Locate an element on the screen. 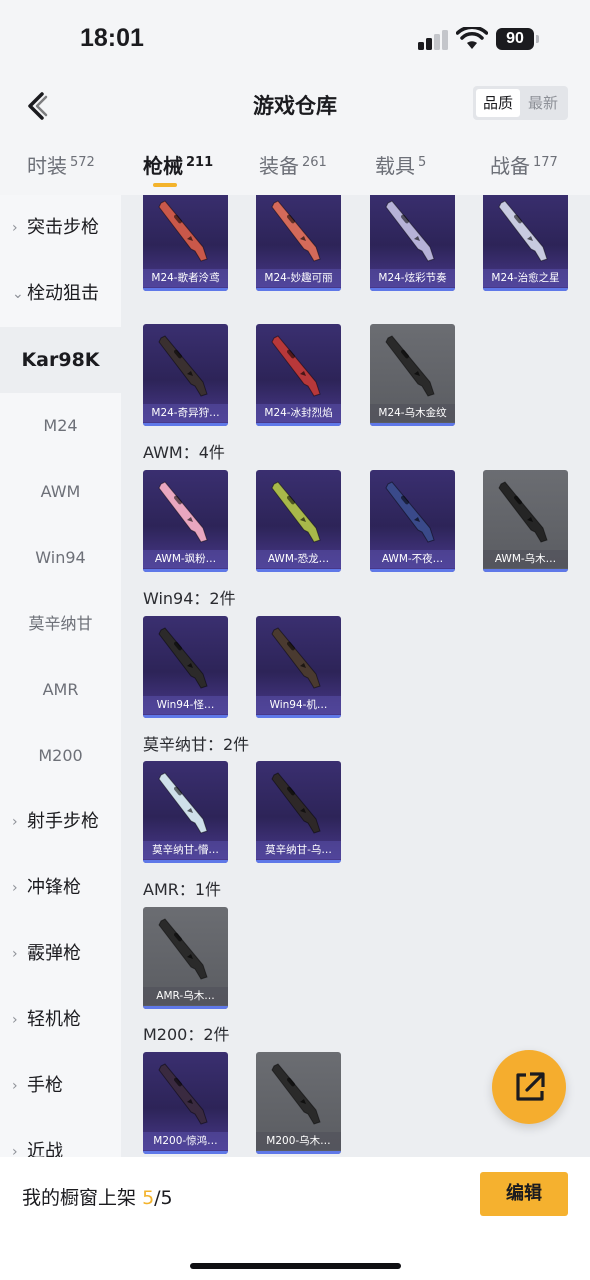 This screenshot has width=590, height=1280. sort-latest-button: 最新 is located at coordinates (543, 103).